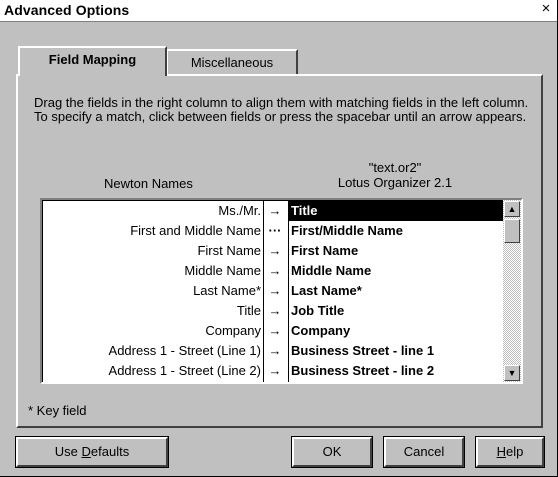  Describe the element at coordinates (152, 291) in the screenshot. I see `newton-field: Last Name*` at that location.